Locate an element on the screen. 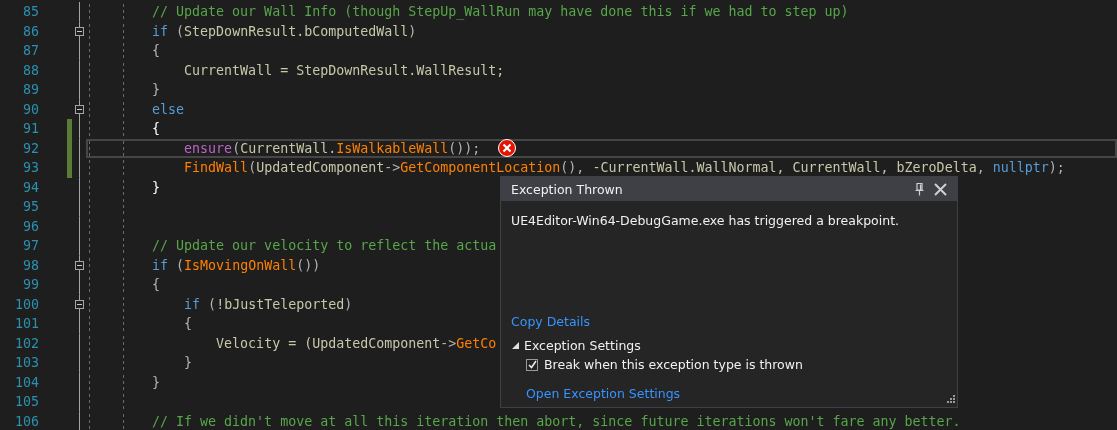  line-number: 91 is located at coordinates (30, 129).